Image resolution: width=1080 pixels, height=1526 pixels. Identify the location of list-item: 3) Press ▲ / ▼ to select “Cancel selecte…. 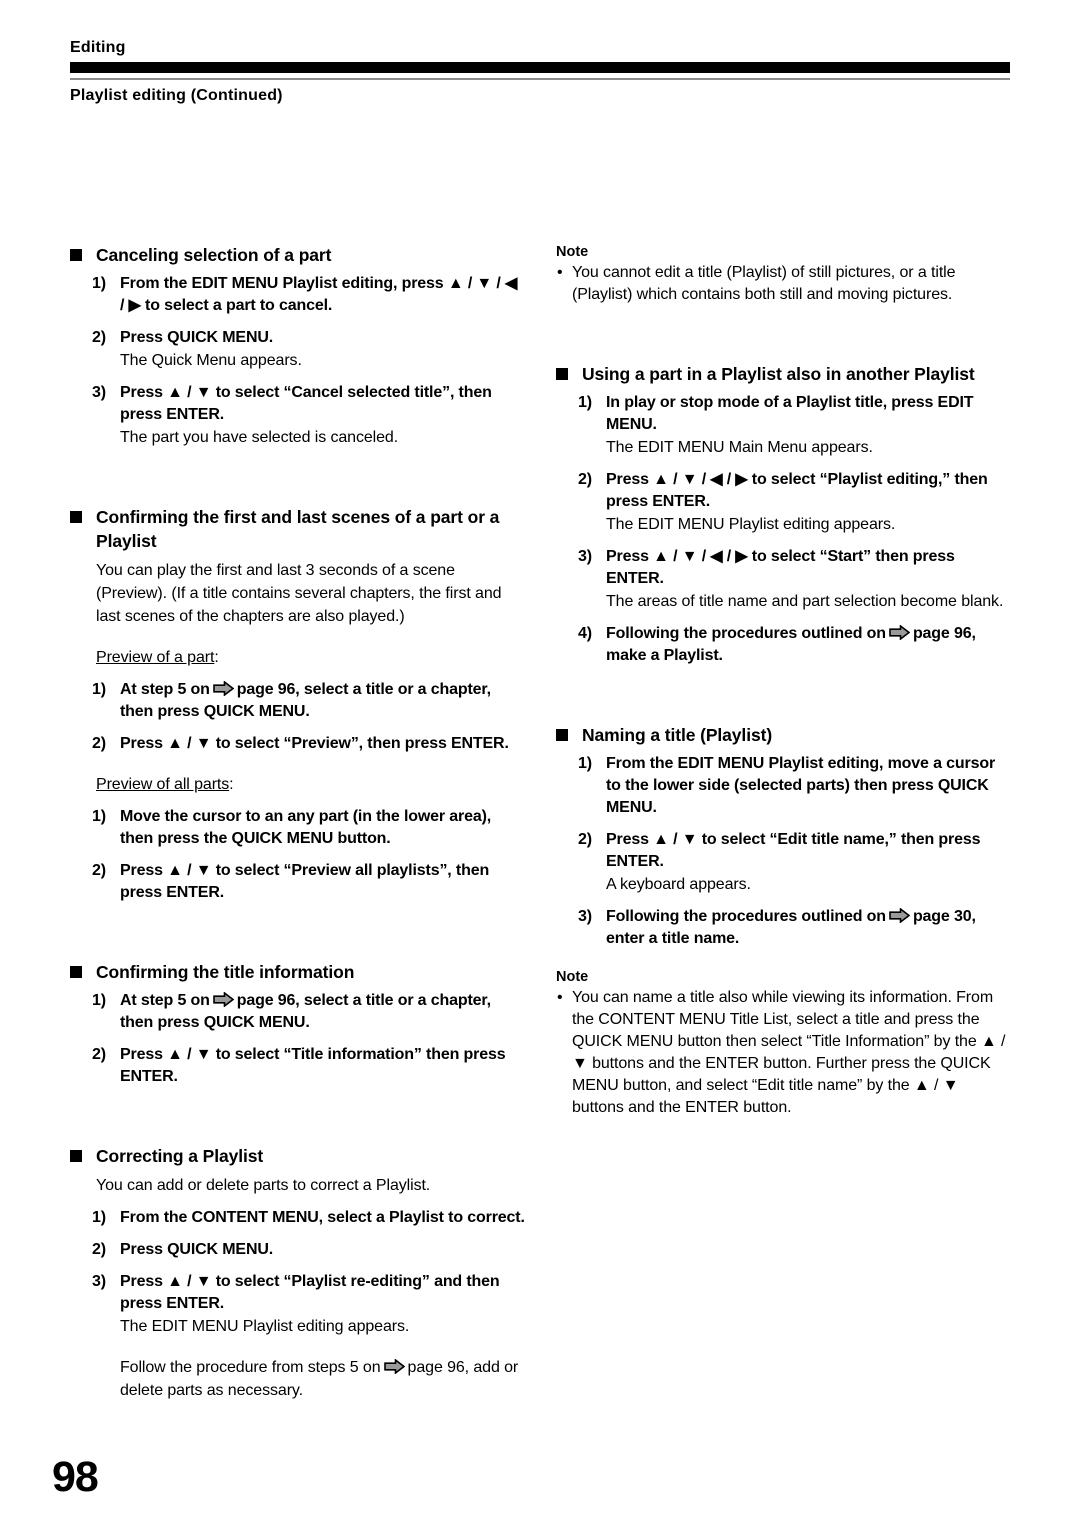
(308, 404).